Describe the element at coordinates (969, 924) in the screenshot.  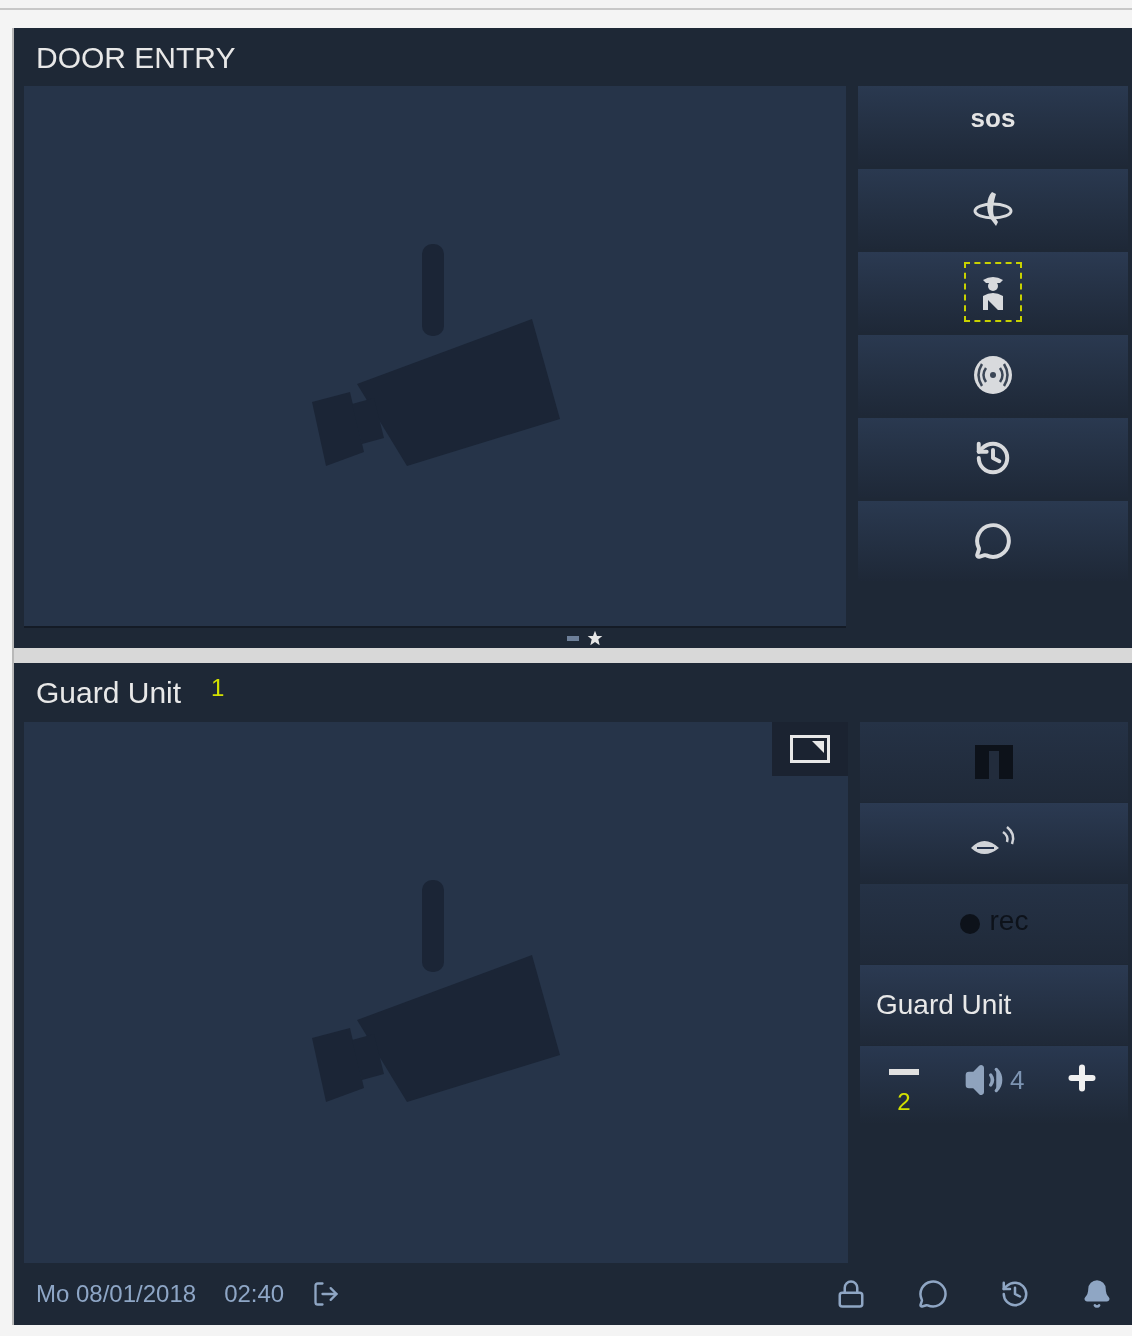
I see `record-dot-icon` at that location.